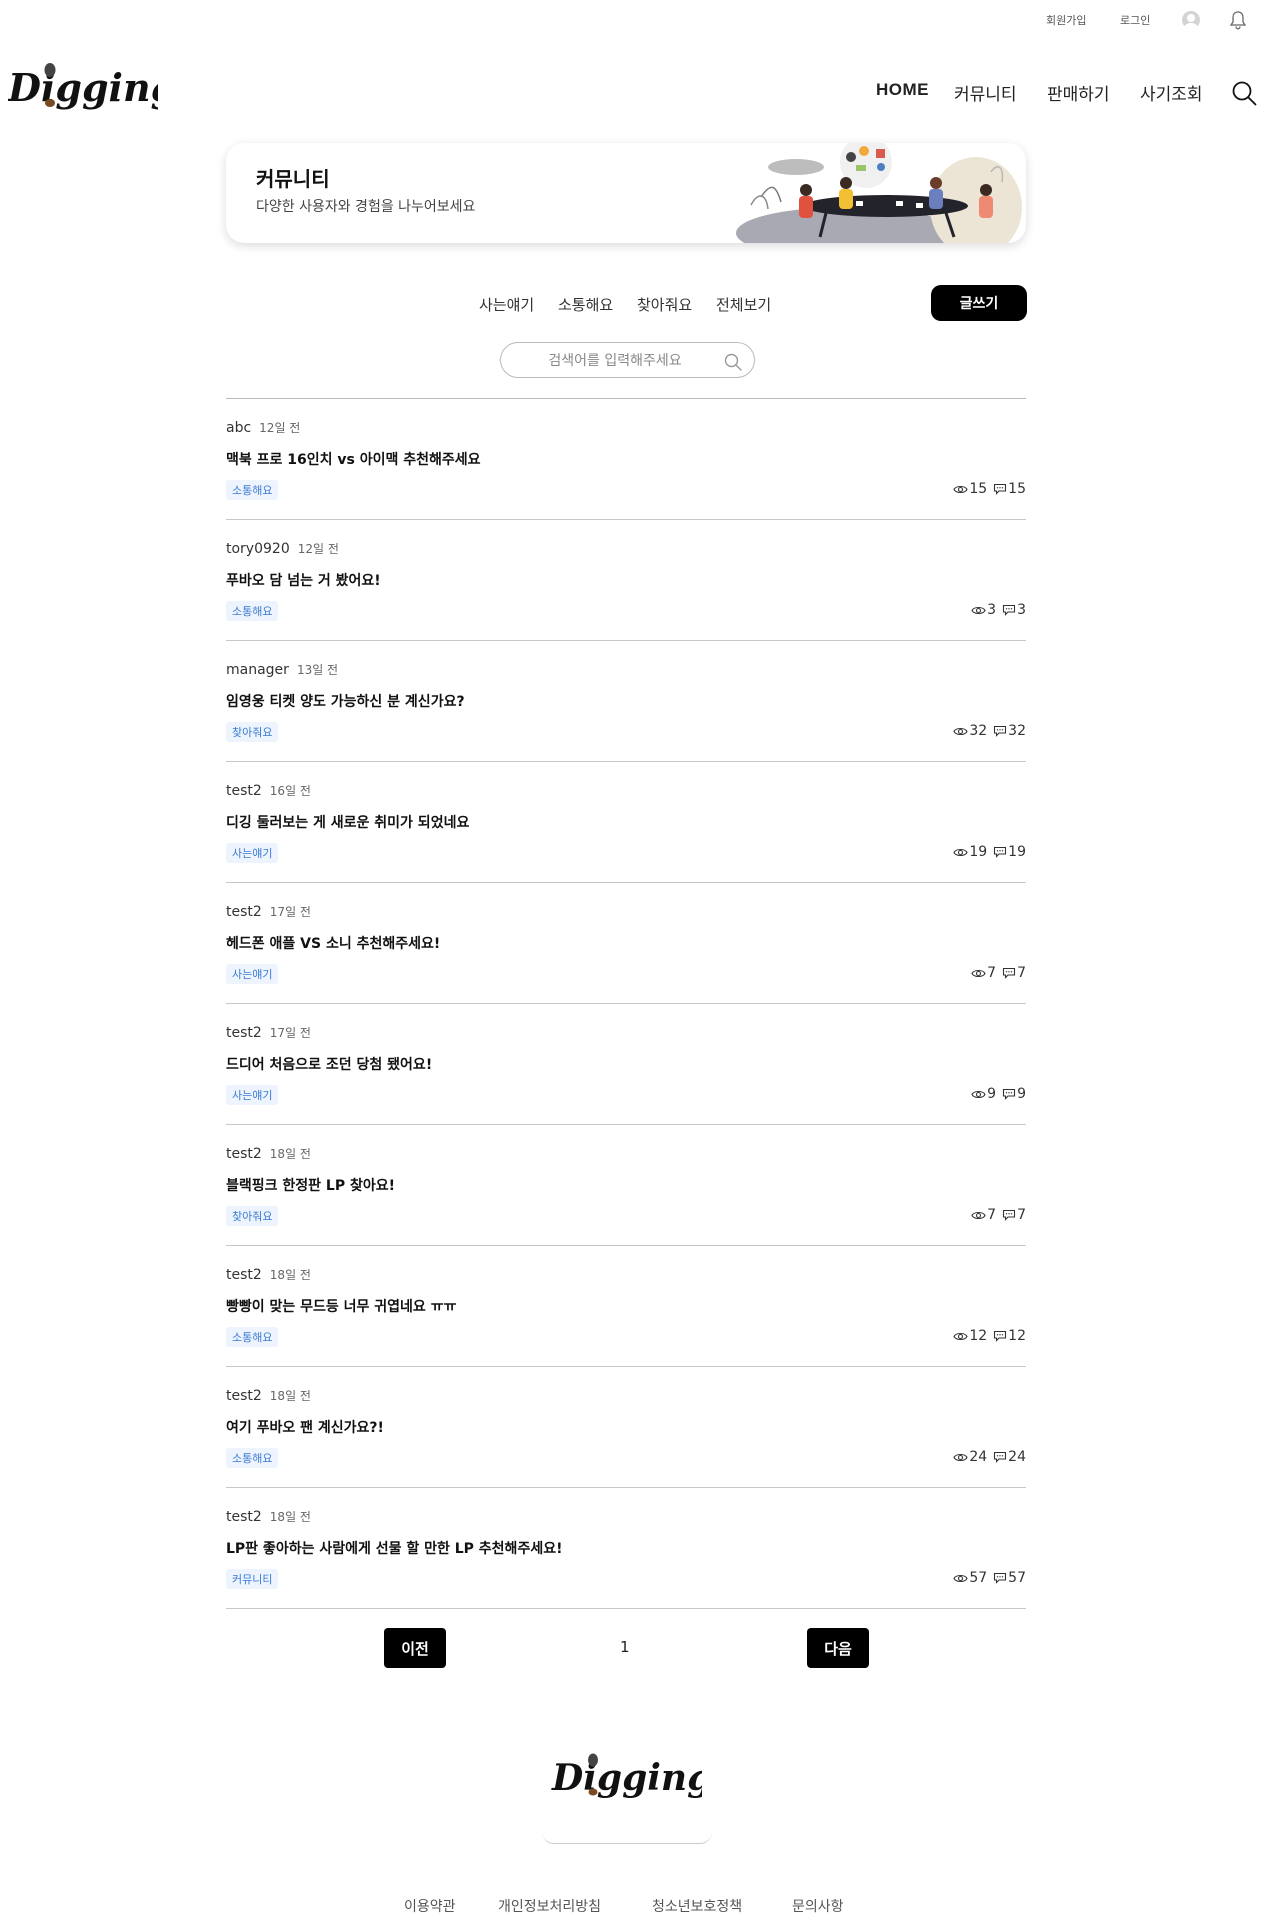  Describe the element at coordinates (303, 580) in the screenshot. I see `post-title: 푸바오 담 넘는 거 봤어요!` at that location.